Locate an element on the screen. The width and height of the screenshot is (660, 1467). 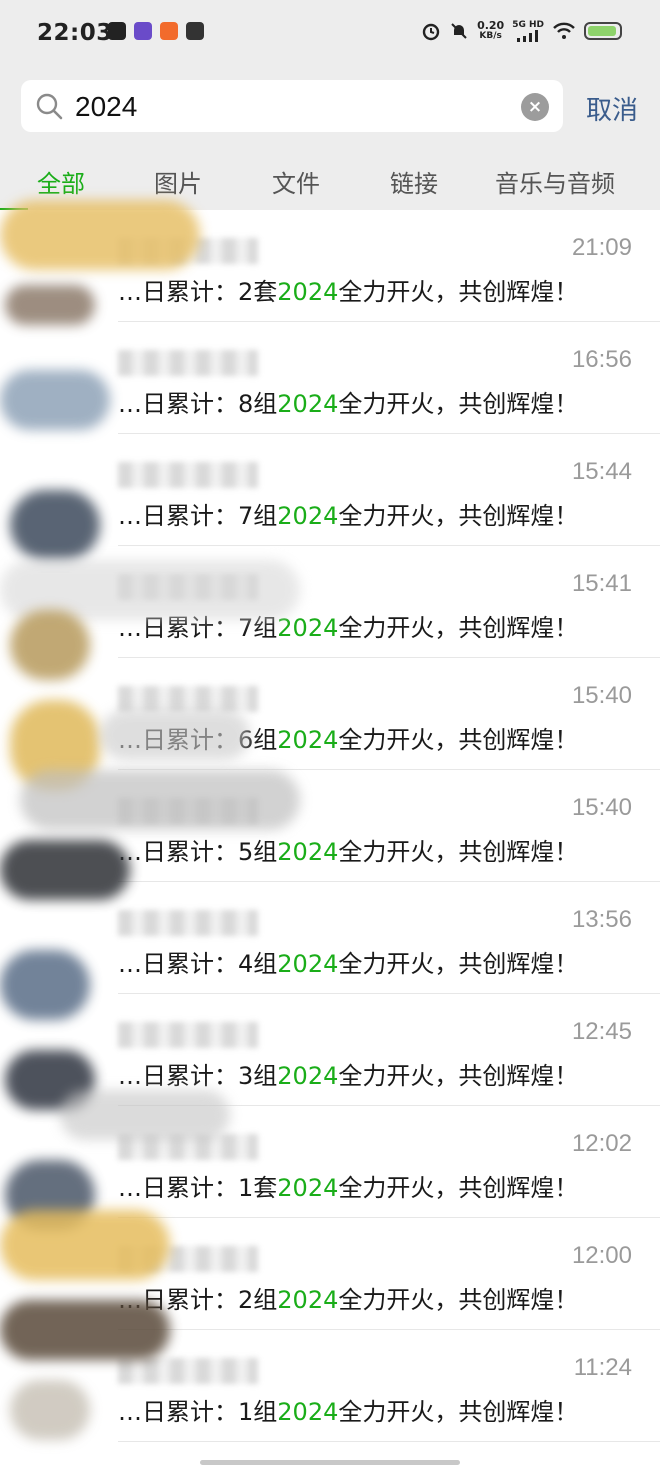
tab-files: 文件 is located at coordinates (296, 181).